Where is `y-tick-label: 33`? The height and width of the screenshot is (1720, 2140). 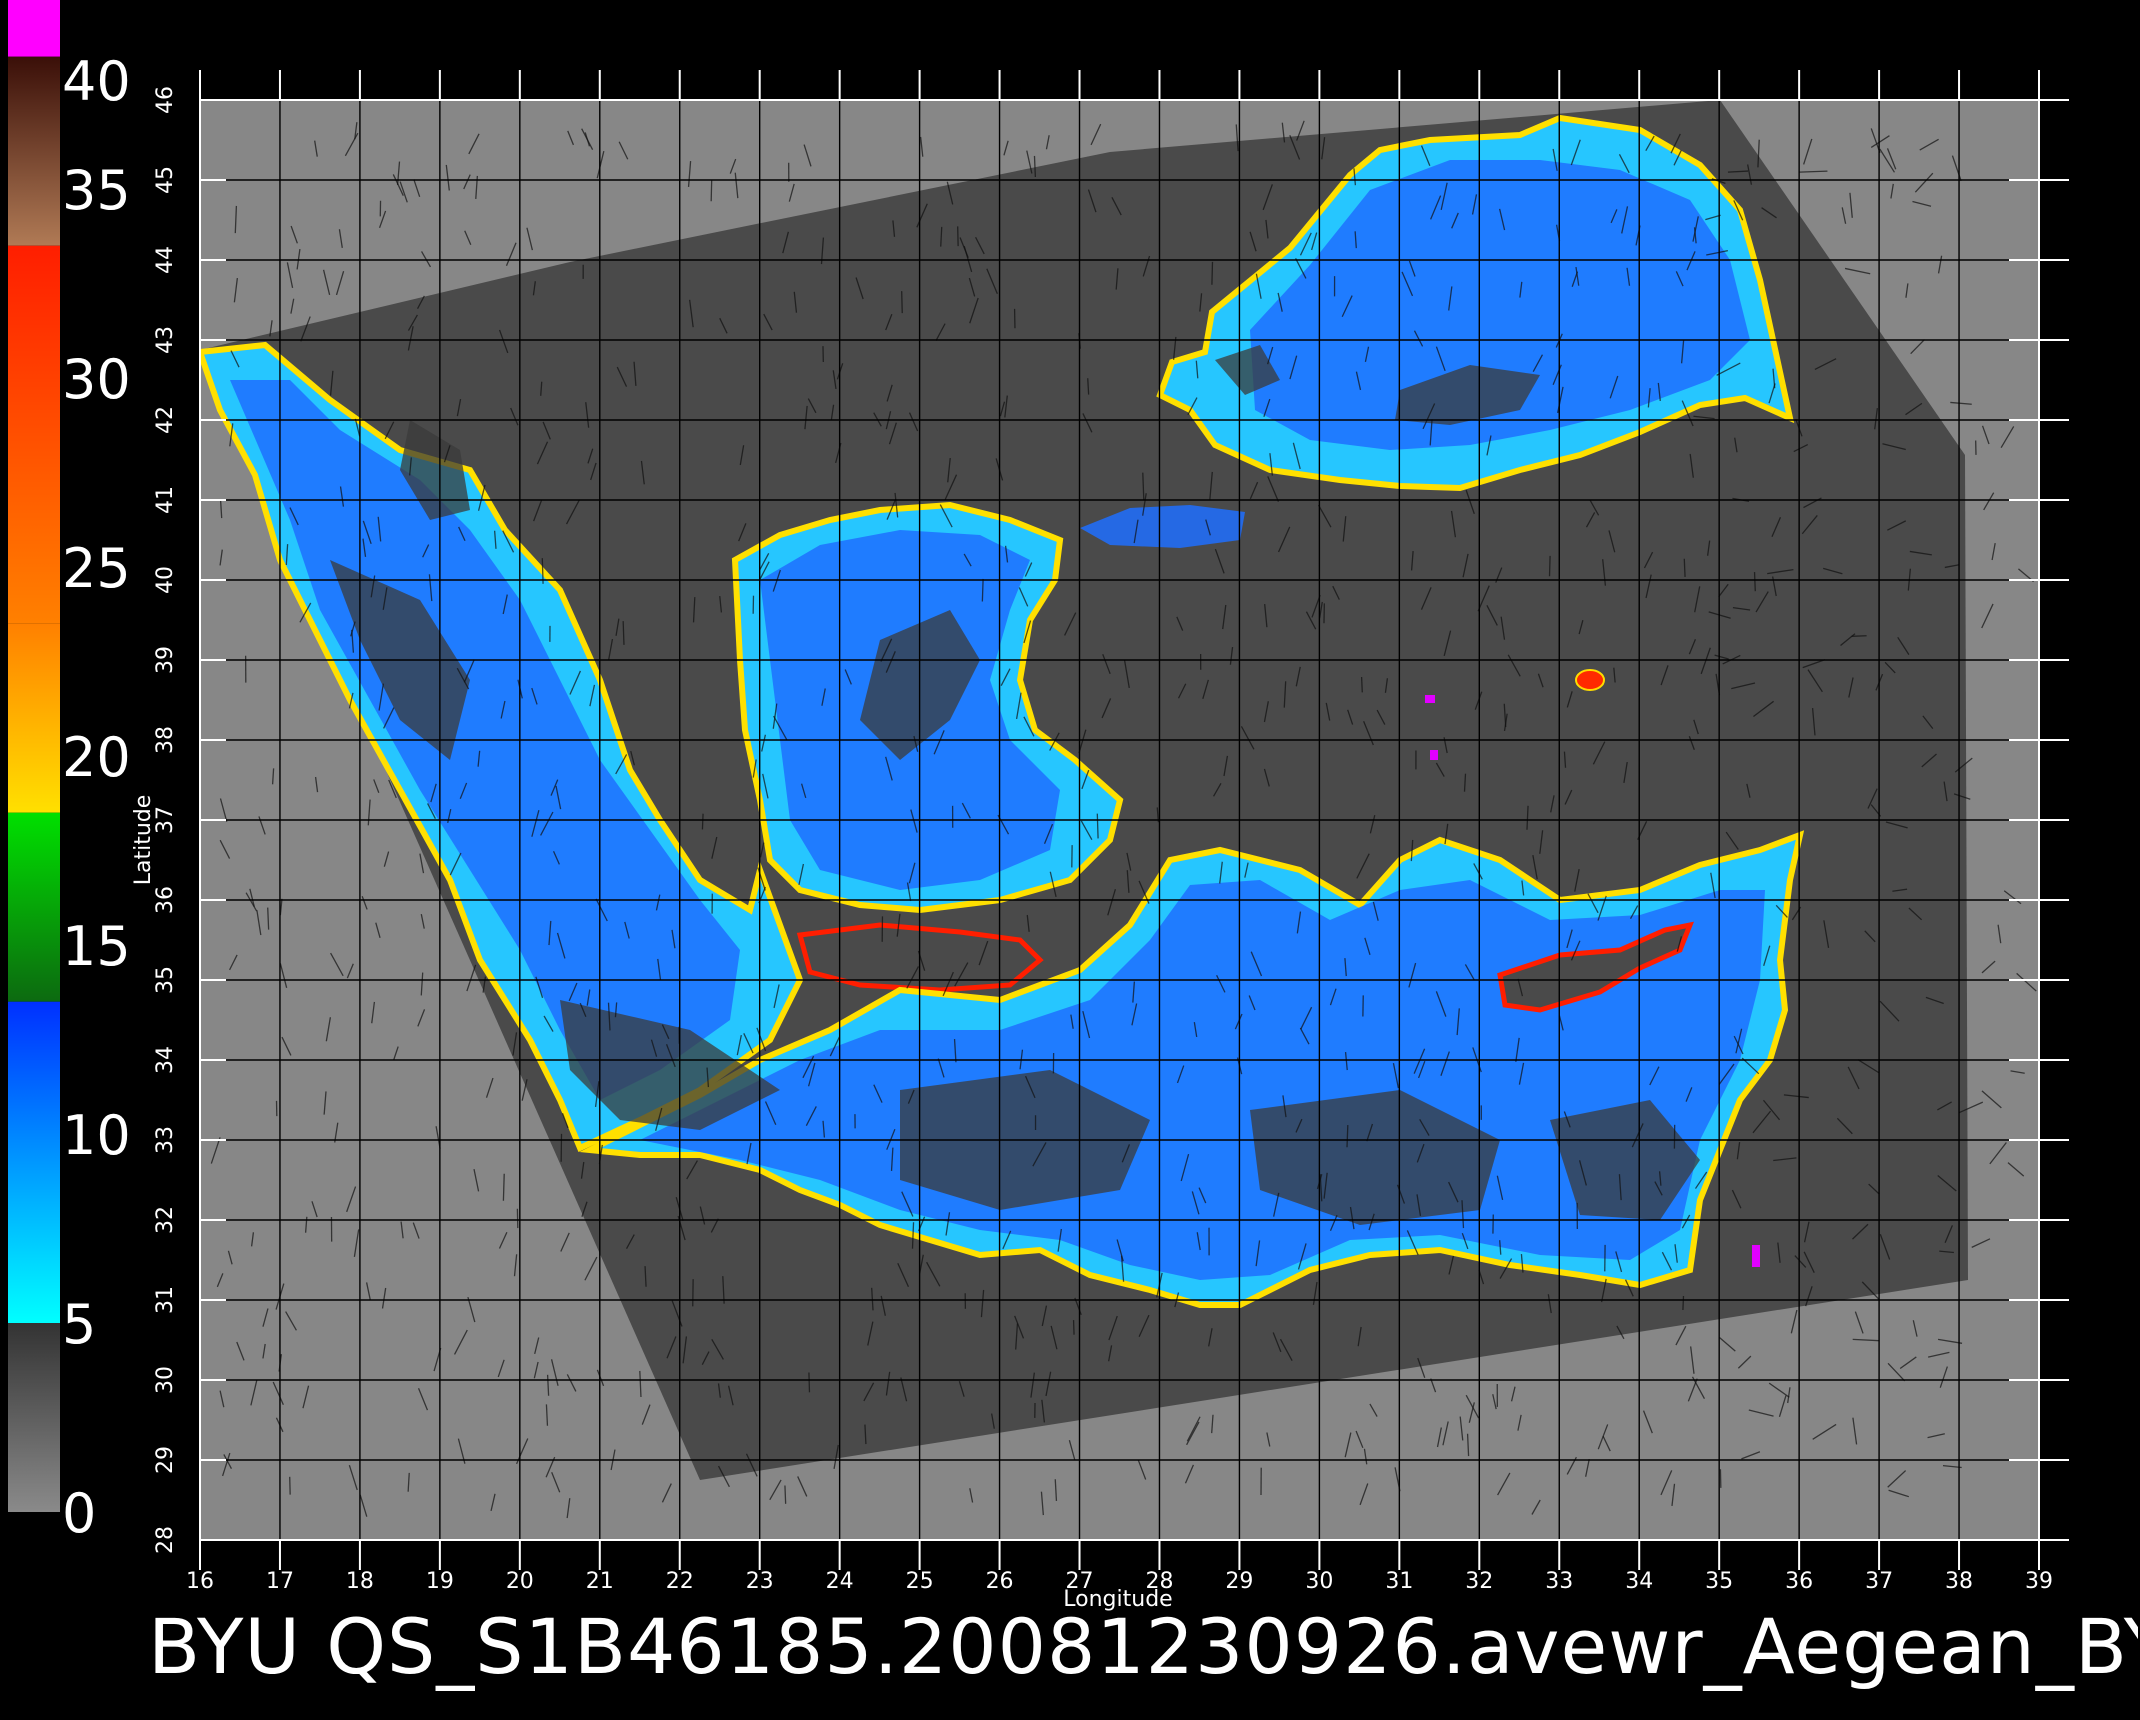
y-tick-label: 33 is located at coordinates (165, 1140).